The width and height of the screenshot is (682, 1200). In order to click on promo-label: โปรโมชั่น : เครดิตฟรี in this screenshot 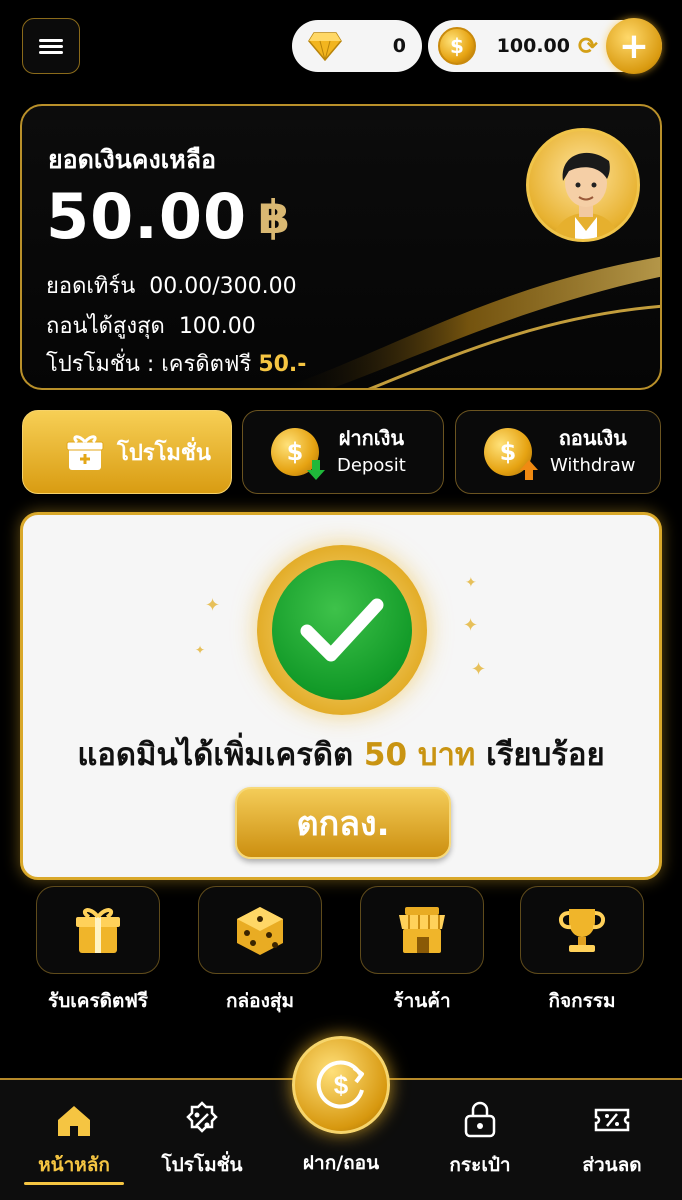, I will do `click(149, 364)`.